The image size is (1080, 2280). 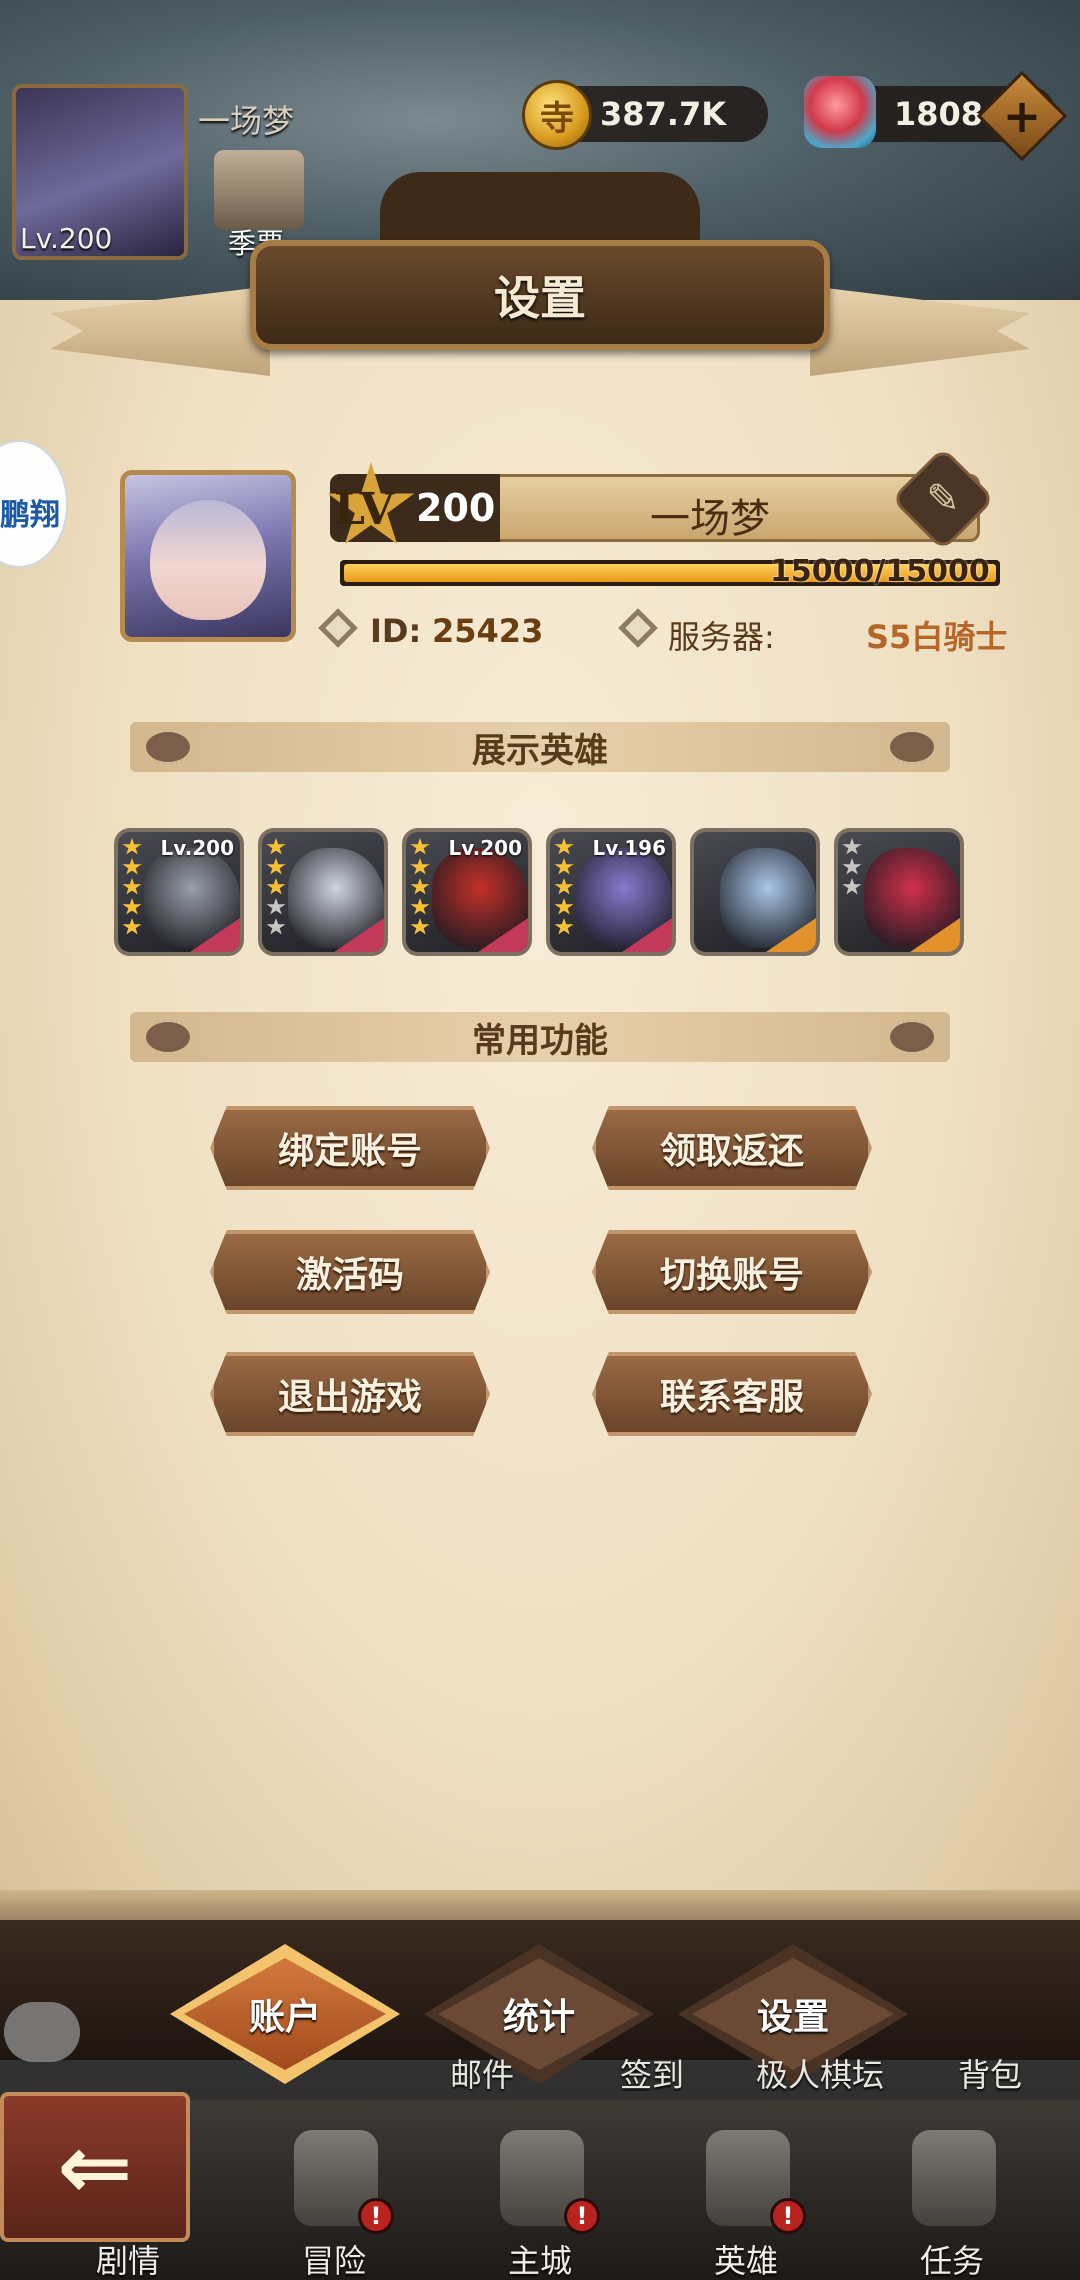 What do you see at coordinates (939, 114) in the screenshot?
I see `gem-value: 1808` at bounding box center [939, 114].